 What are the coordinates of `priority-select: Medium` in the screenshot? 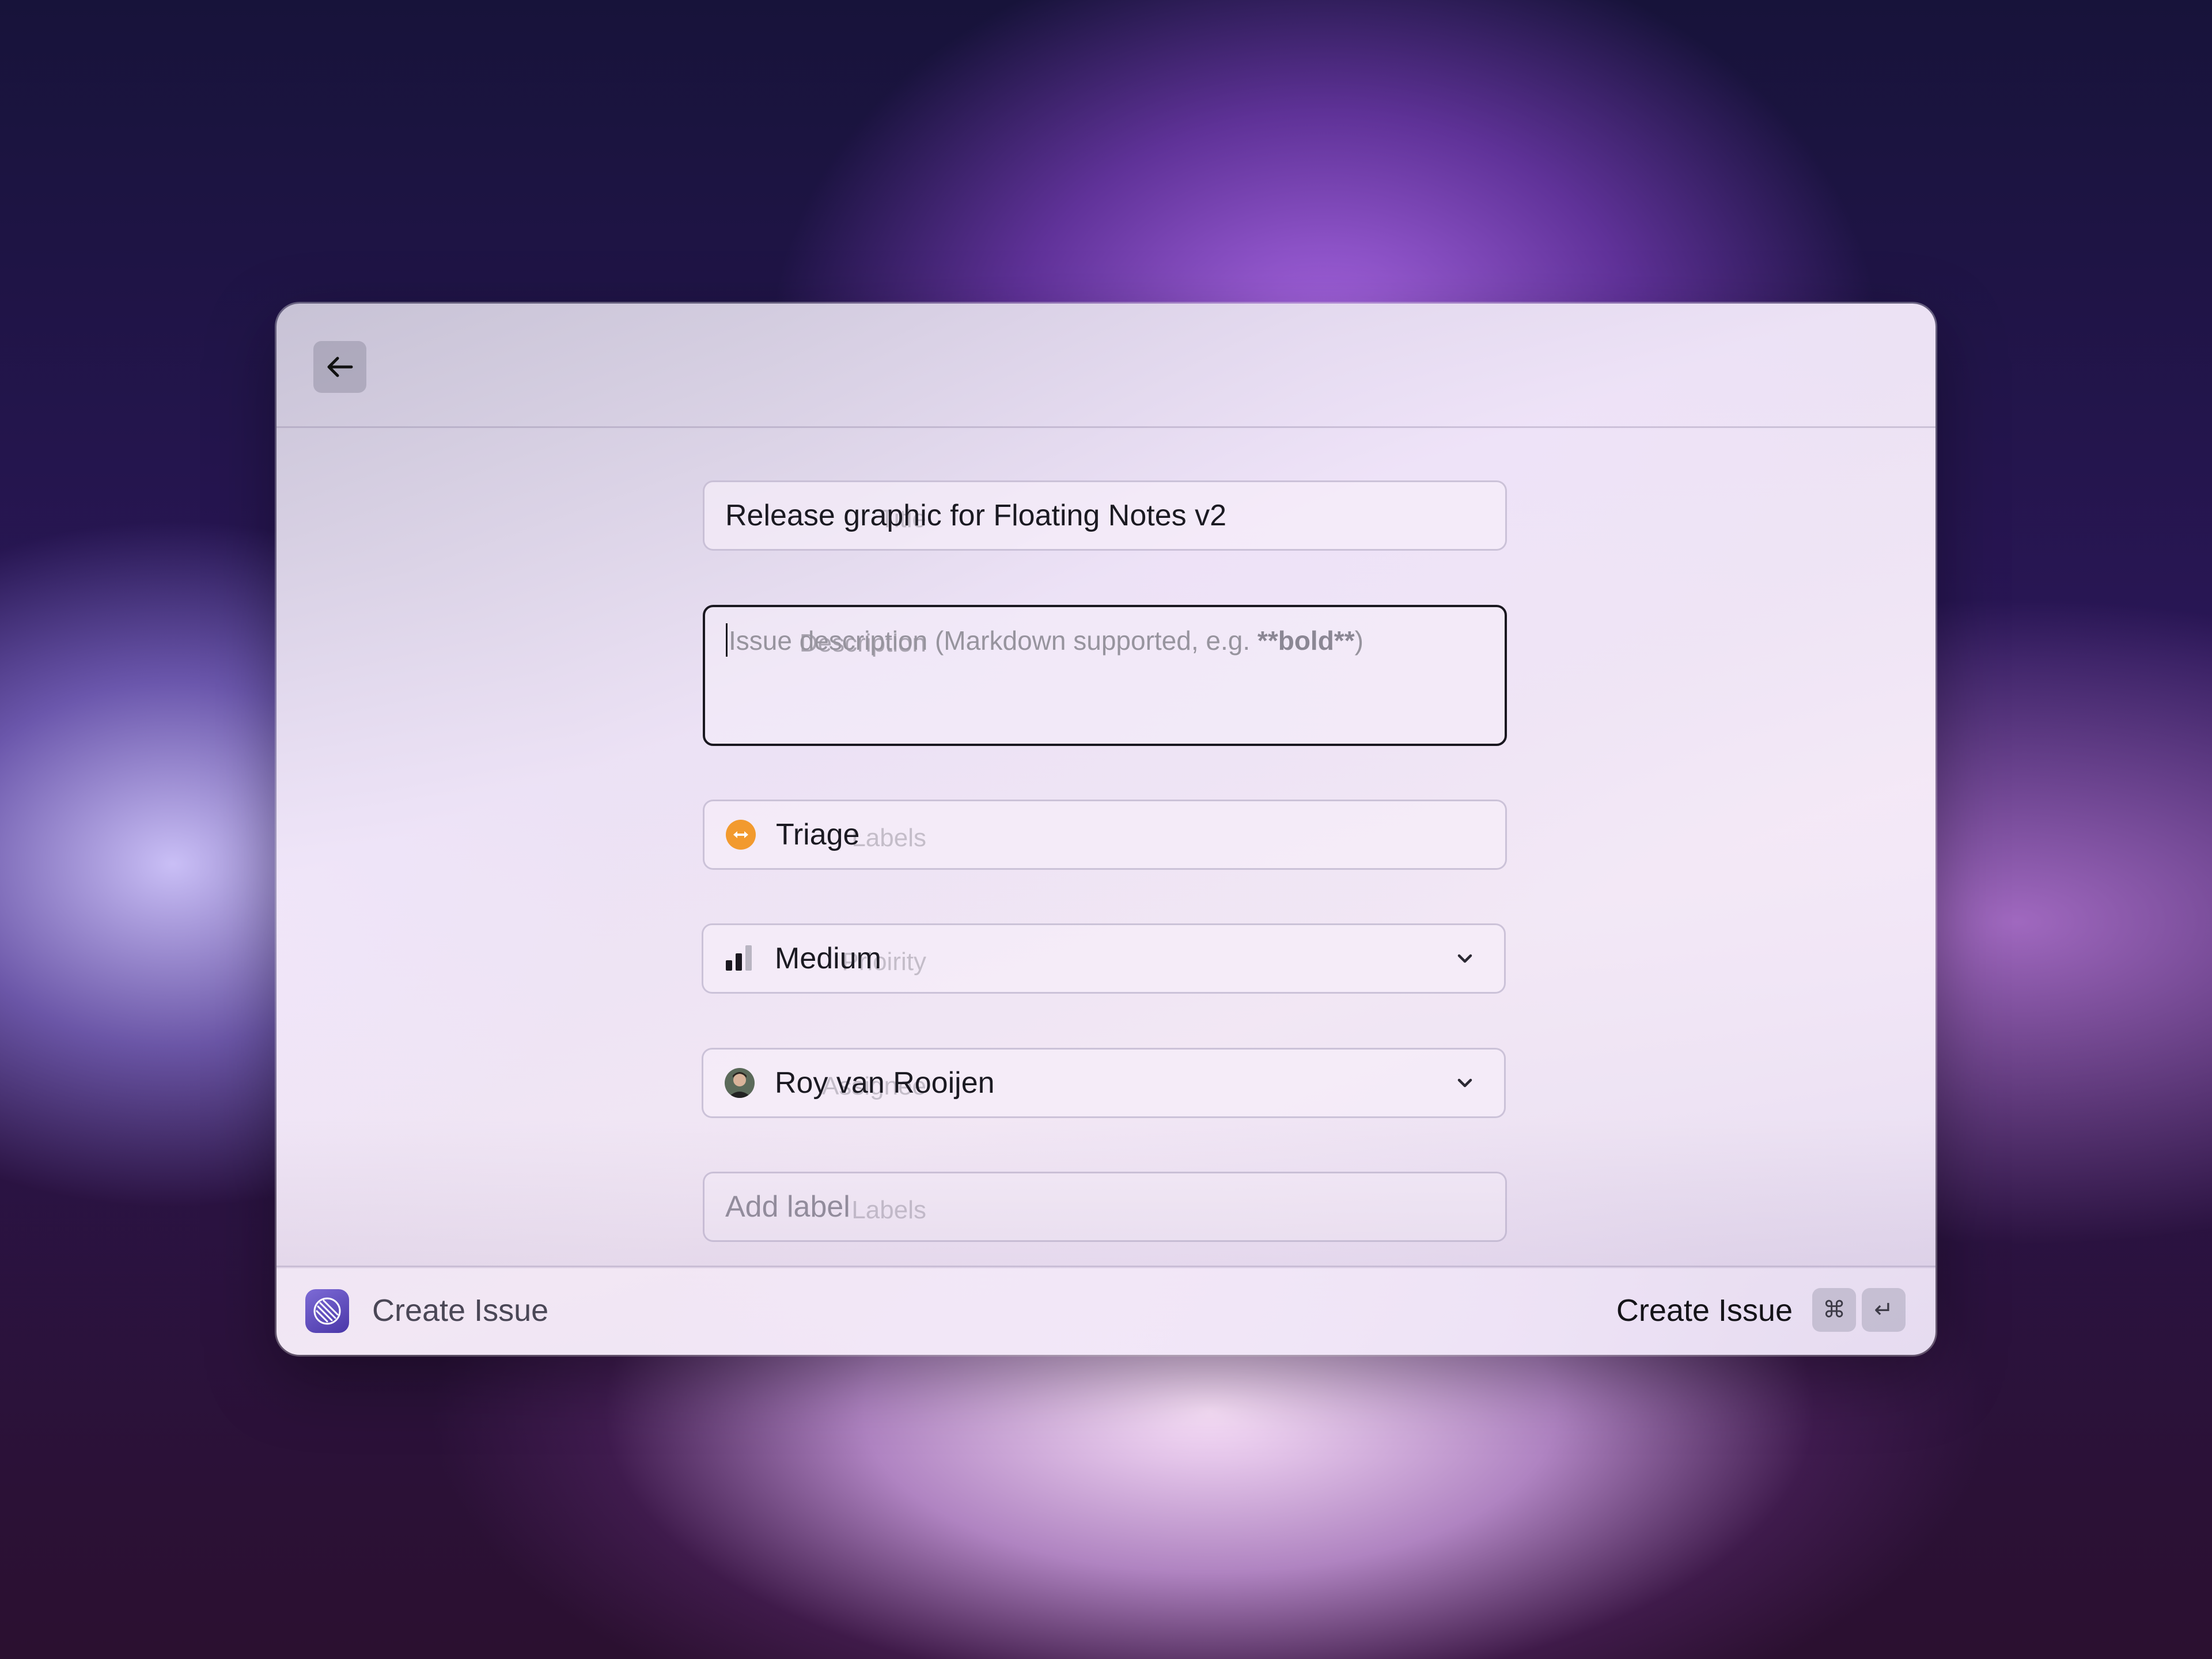 It's located at (1104, 958).